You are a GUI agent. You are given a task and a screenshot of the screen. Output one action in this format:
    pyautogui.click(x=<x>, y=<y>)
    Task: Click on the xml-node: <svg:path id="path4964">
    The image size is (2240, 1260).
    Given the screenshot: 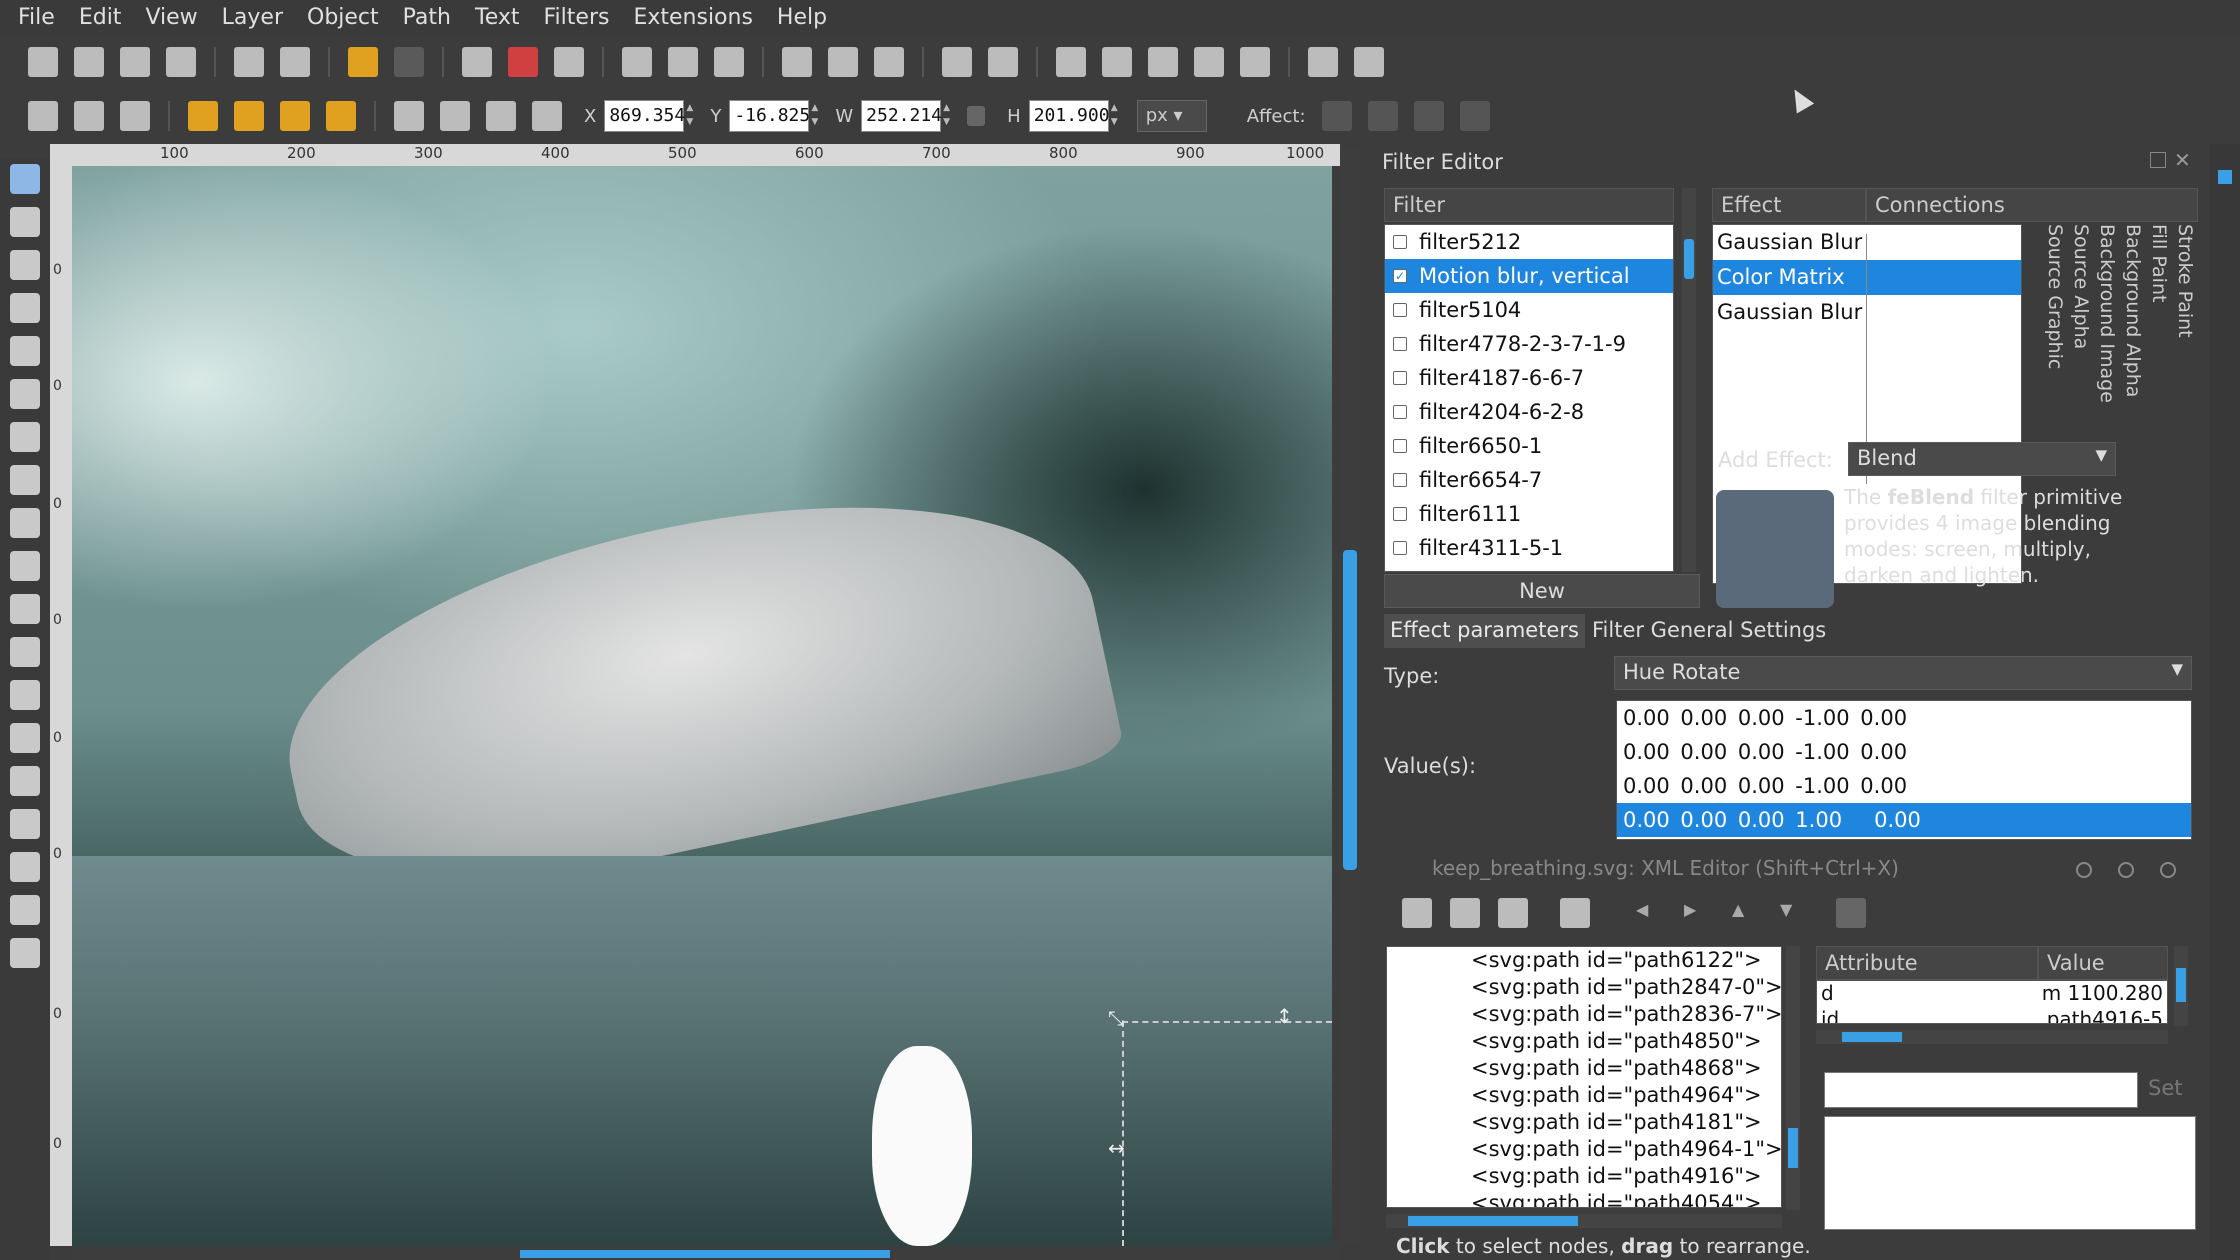 What is the action you would take?
    pyautogui.click(x=1584, y=1095)
    